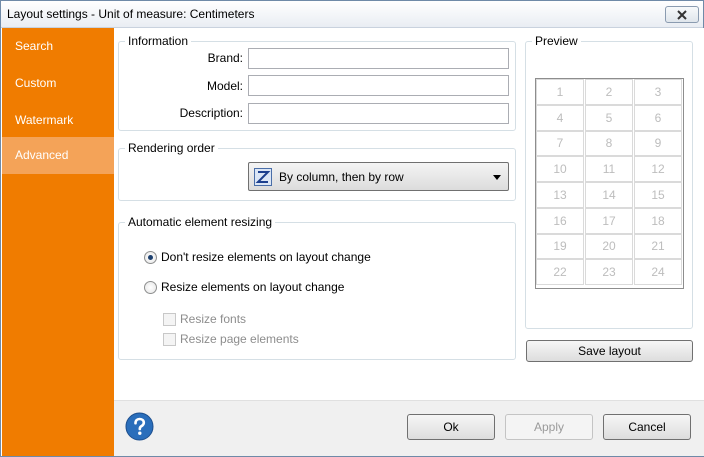 Image resolution: width=704 pixels, height=457 pixels. Describe the element at coordinates (266, 257) in the screenshot. I see `no-resize-label: Don't resize elements on layout change` at that location.